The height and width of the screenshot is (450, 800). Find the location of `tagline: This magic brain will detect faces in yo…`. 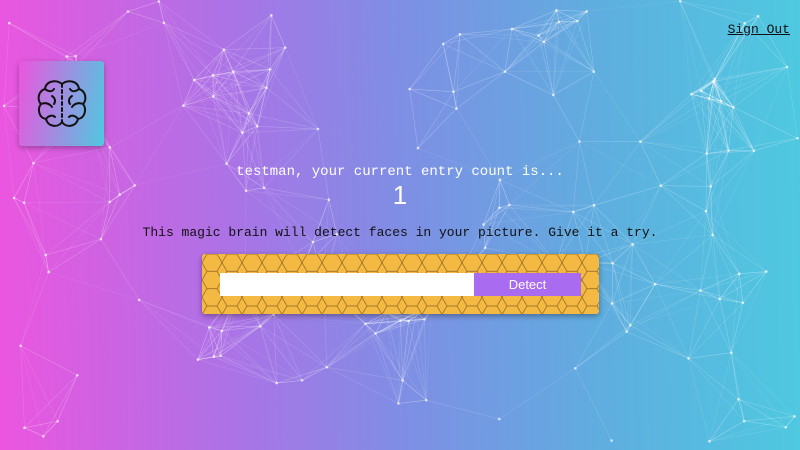

tagline: This magic brain will detect faces in yo… is located at coordinates (400, 232).